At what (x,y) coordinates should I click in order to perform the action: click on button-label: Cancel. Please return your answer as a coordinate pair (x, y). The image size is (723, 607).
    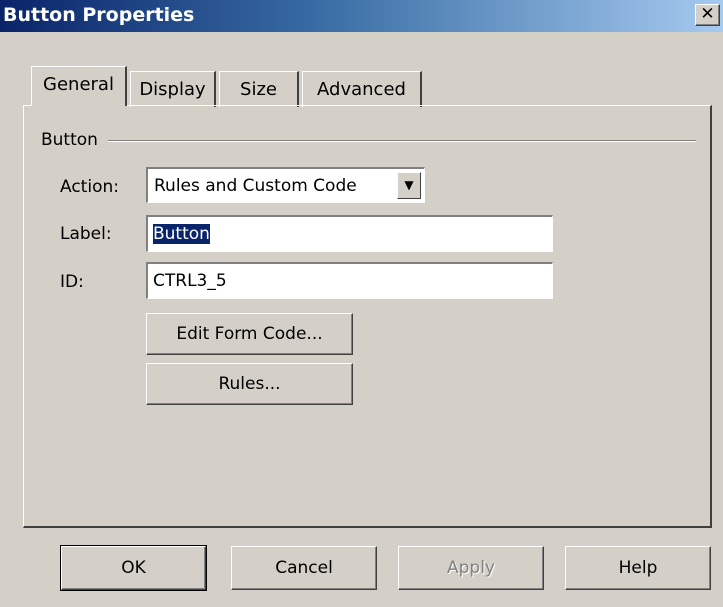
    Looking at the image, I should click on (304, 568).